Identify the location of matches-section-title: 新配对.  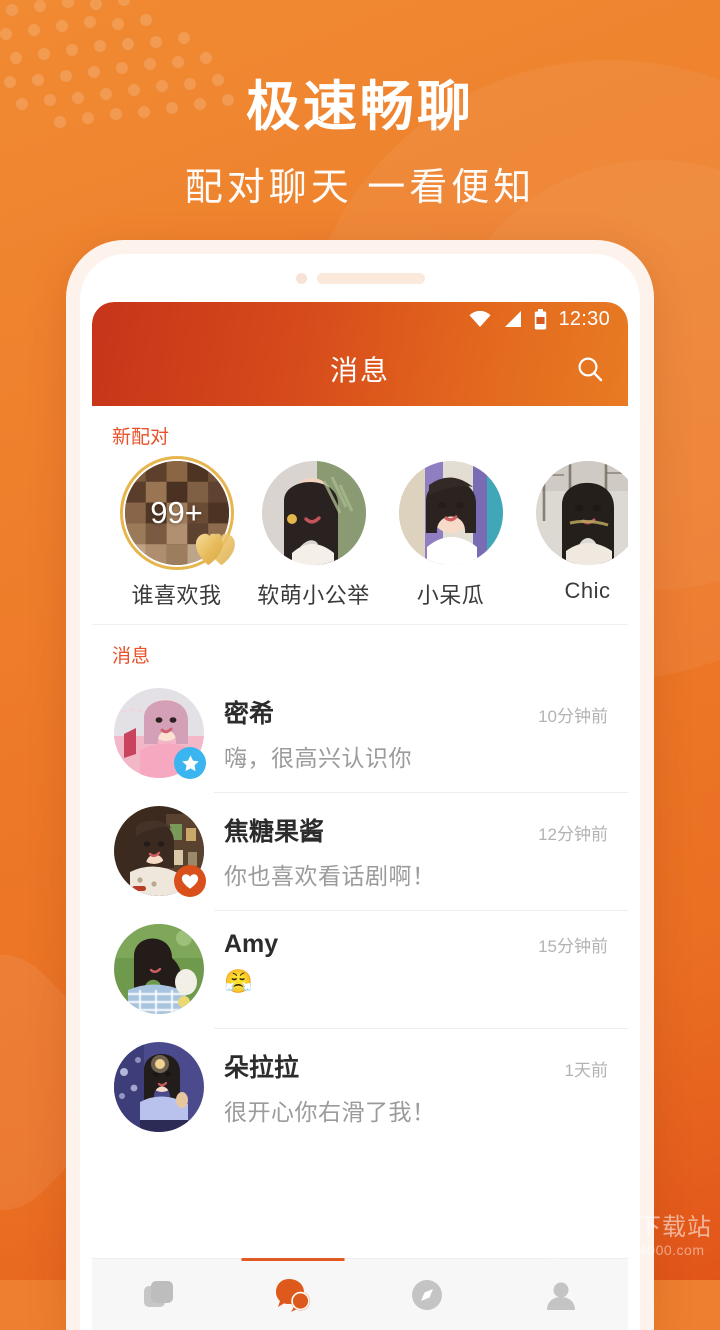
(141, 437).